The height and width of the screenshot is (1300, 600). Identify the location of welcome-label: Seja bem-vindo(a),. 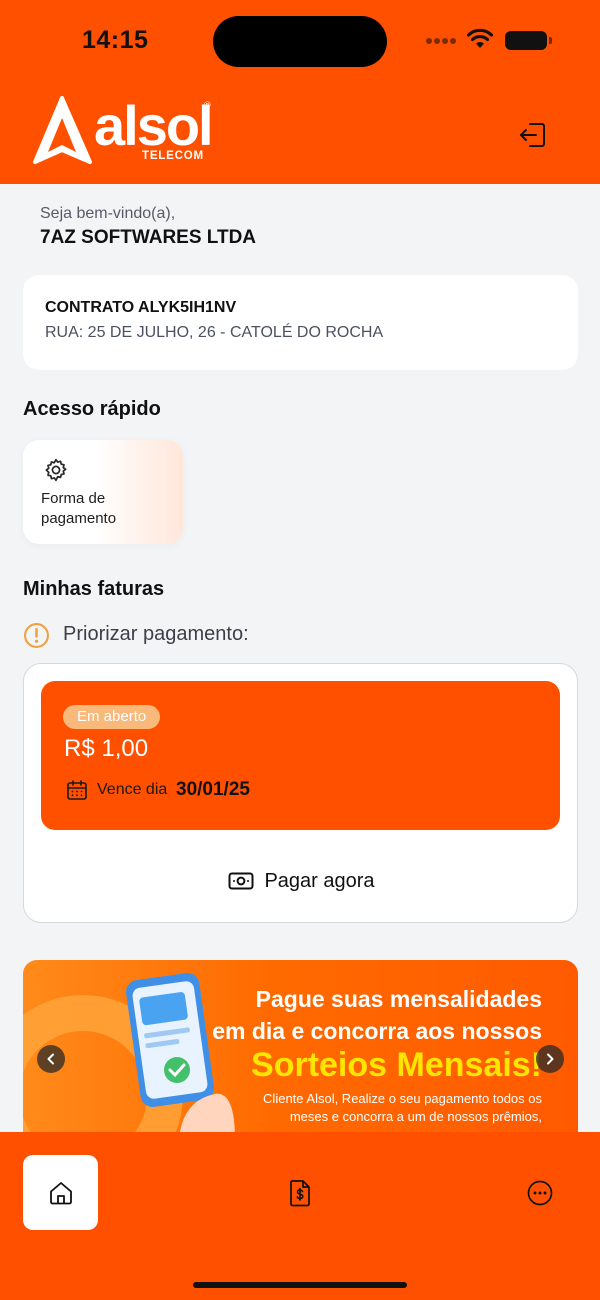
(108, 213).